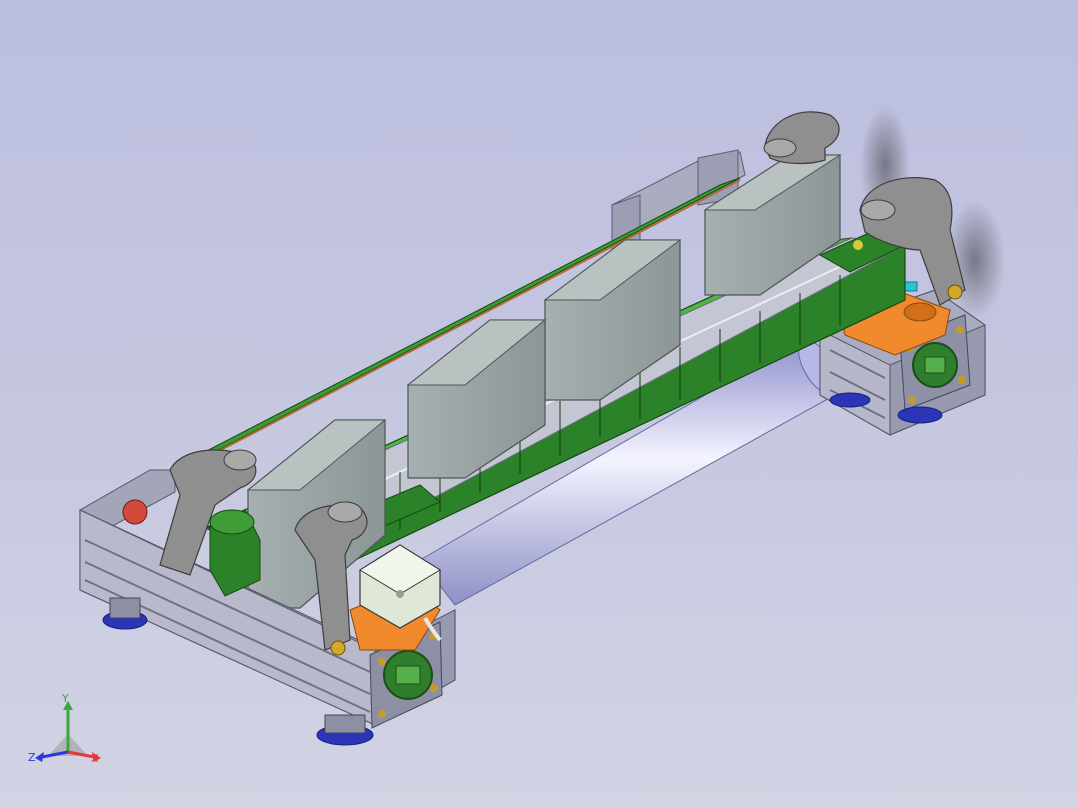  Describe the element at coordinates (64, 729) in the screenshot. I see `orientation-triad: Y X Z` at that location.